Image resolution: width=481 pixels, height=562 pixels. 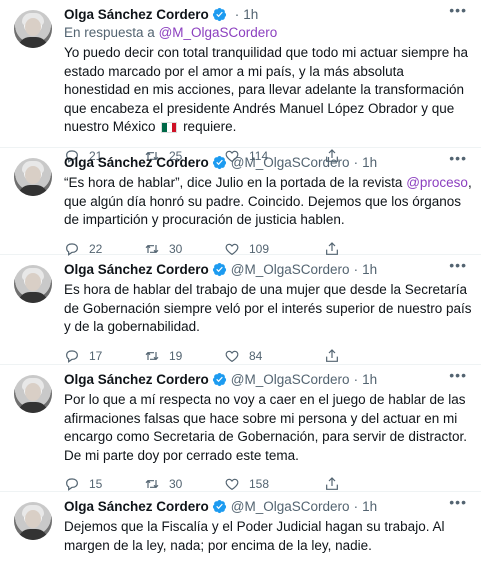 What do you see at coordinates (184, 484) in the screenshot?
I see `retweet-button: 30` at bounding box center [184, 484].